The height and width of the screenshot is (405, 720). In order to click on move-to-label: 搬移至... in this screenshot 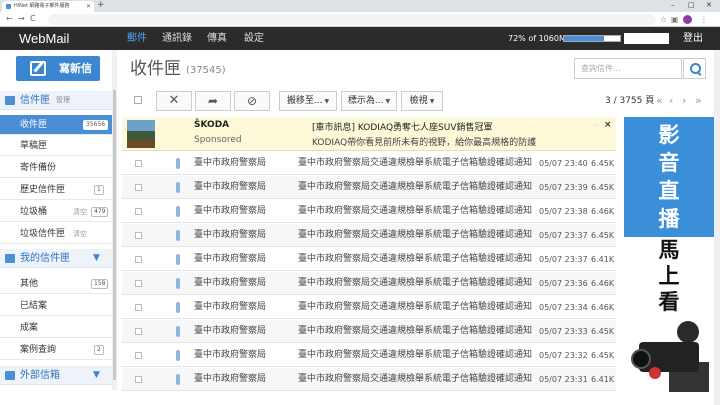, I will do `click(304, 101)`.